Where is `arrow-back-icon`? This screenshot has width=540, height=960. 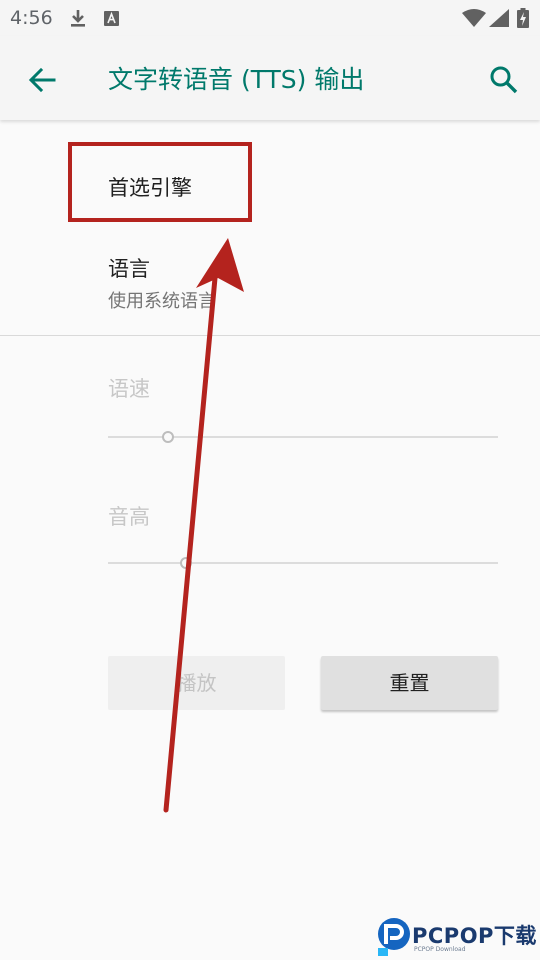
arrow-back-icon is located at coordinates (42, 80).